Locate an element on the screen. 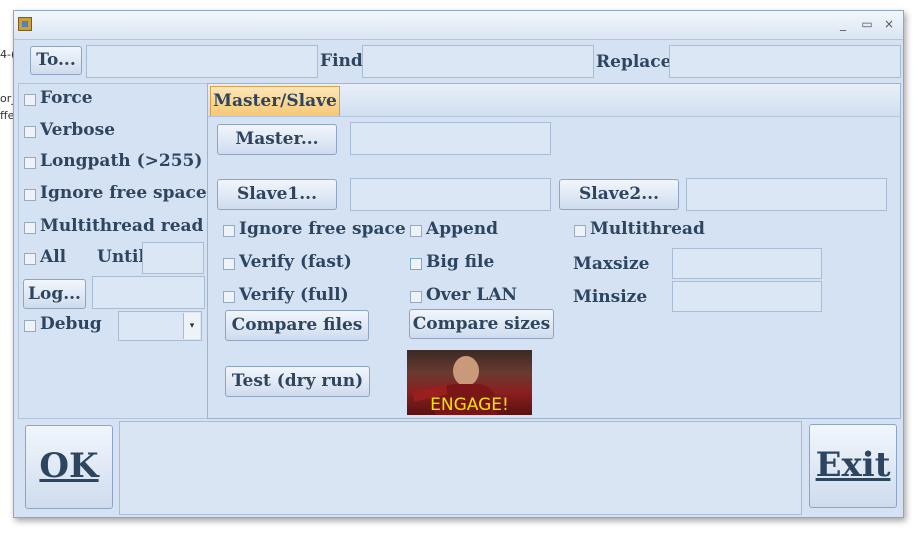  to-path-field is located at coordinates (202, 61).